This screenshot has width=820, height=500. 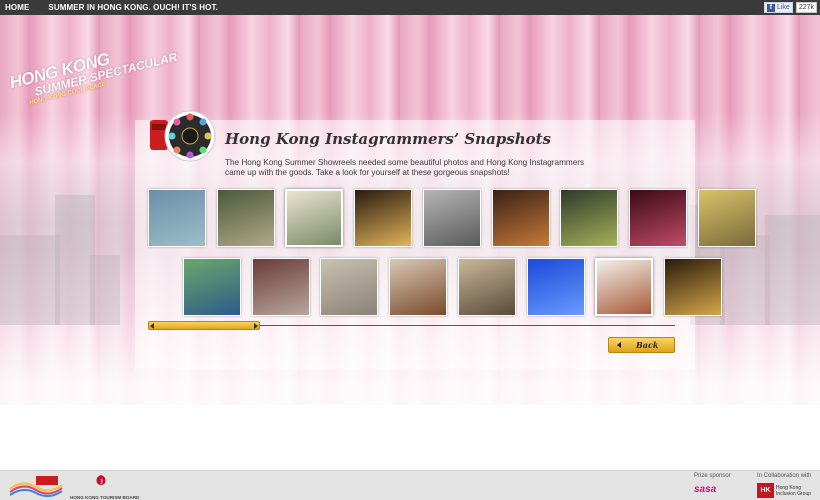 I want to click on like-label: Like, so click(x=783, y=7).